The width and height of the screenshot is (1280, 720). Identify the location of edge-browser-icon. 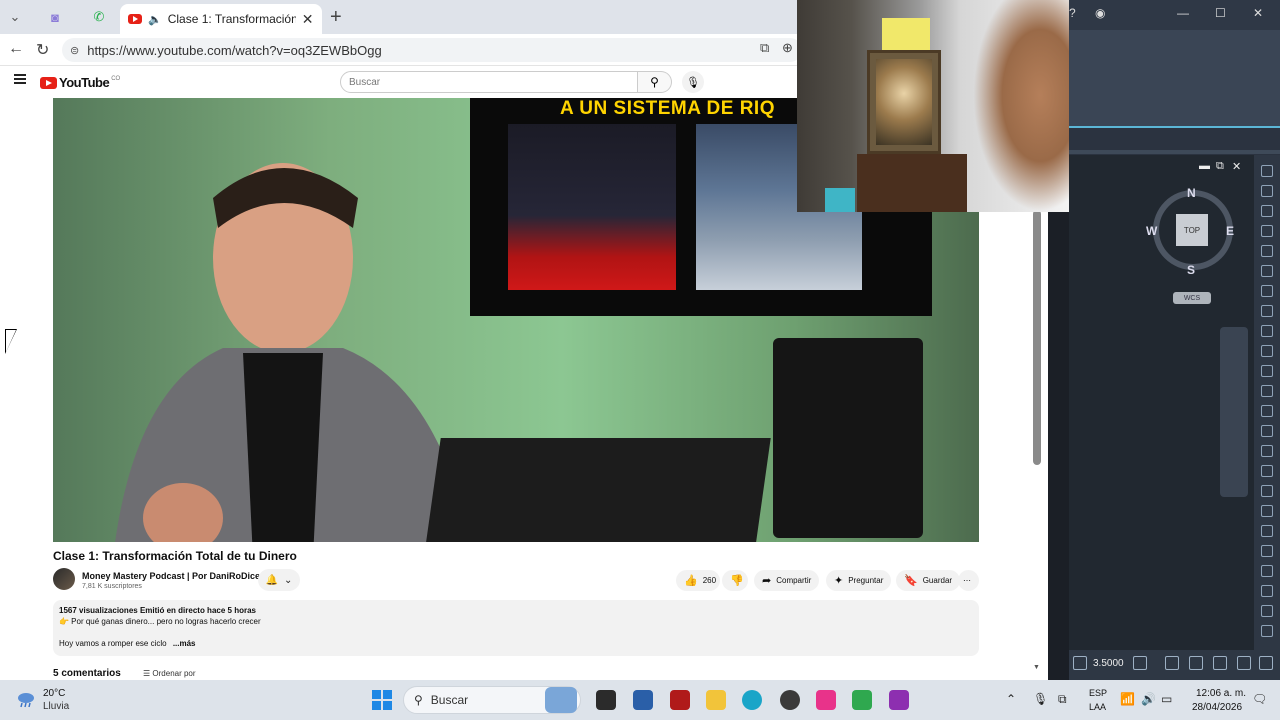
(752, 700).